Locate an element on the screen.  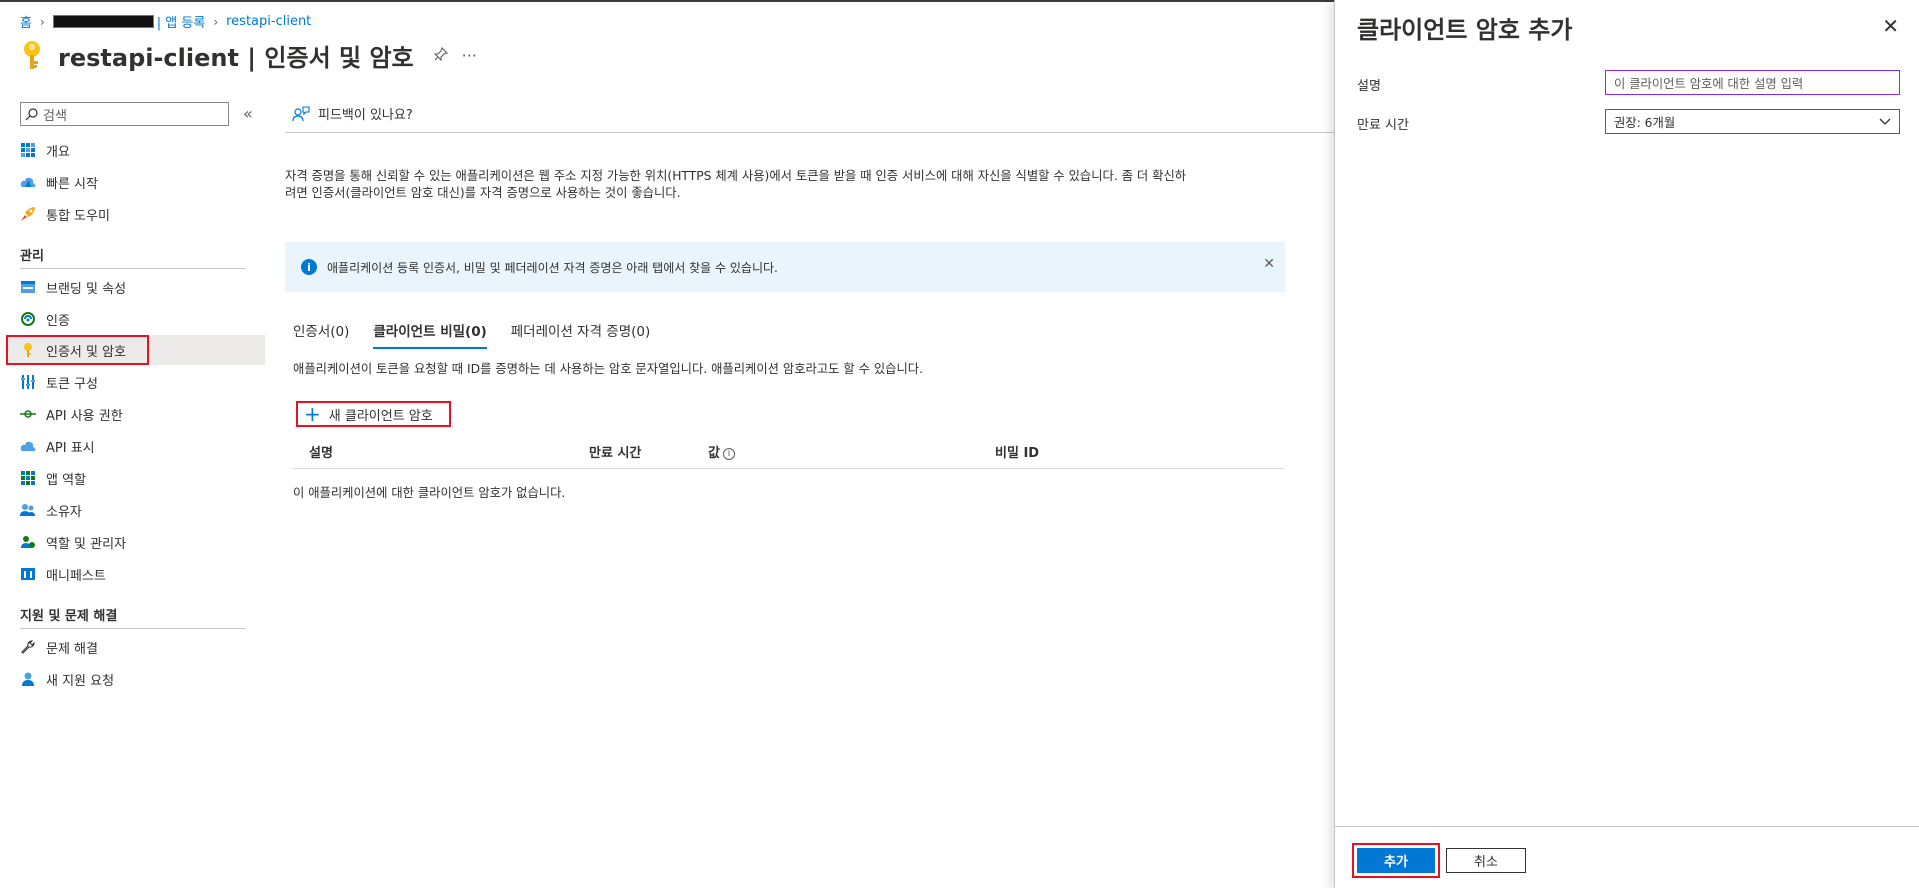
sidebar-item-manifest: 매니페스트 is located at coordinates (135, 574).